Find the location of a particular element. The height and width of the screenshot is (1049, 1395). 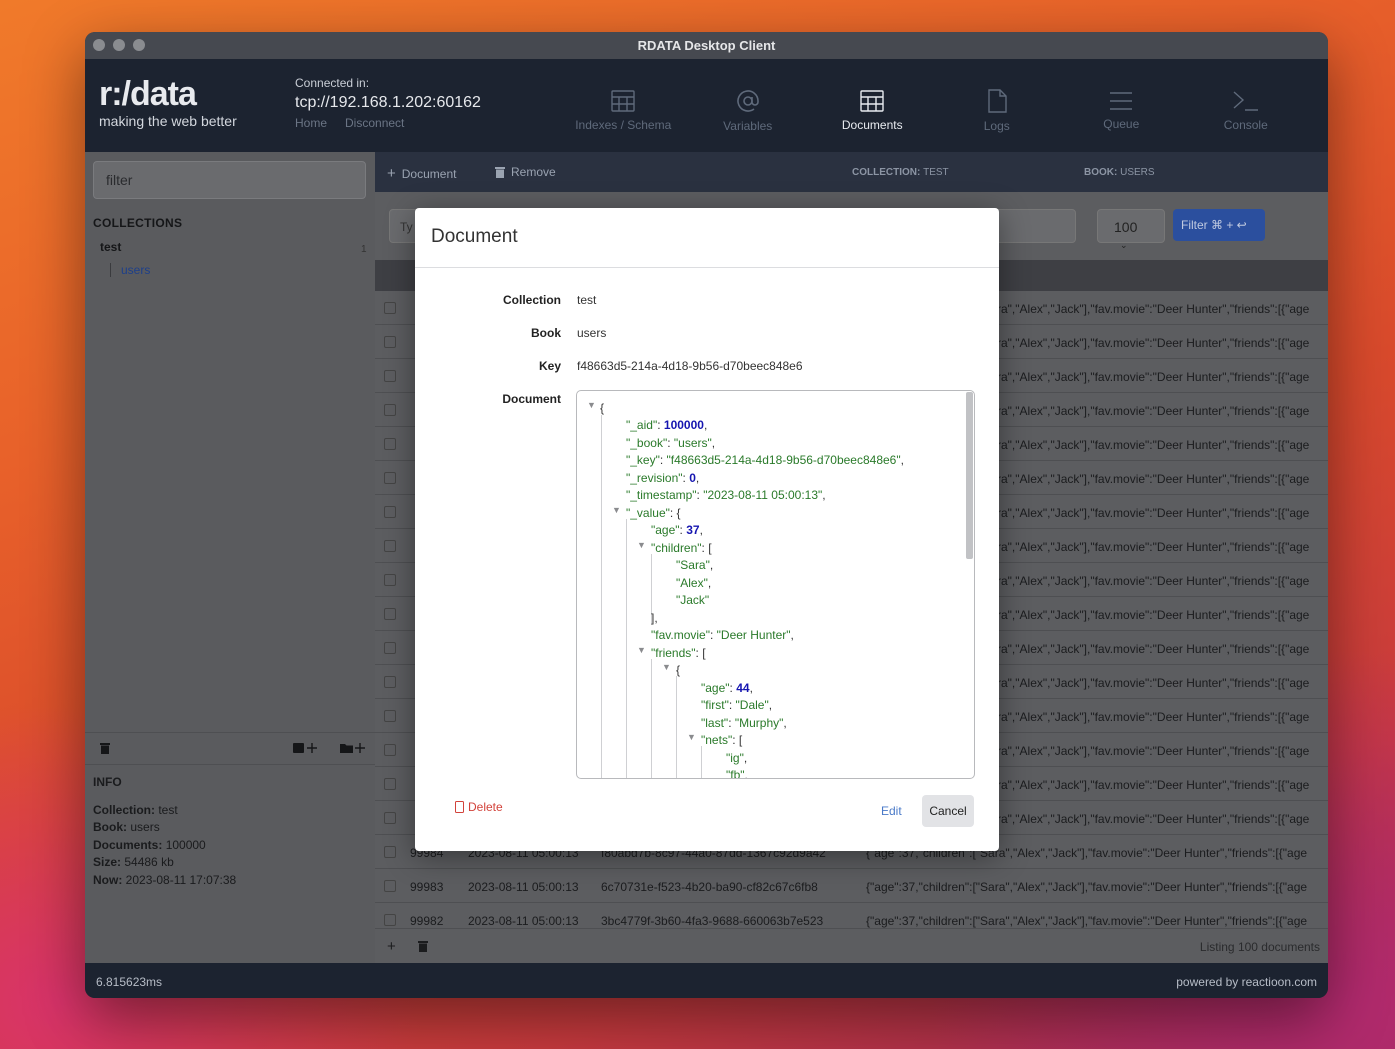

limit-select: 100 ⌄ is located at coordinates (1131, 229).